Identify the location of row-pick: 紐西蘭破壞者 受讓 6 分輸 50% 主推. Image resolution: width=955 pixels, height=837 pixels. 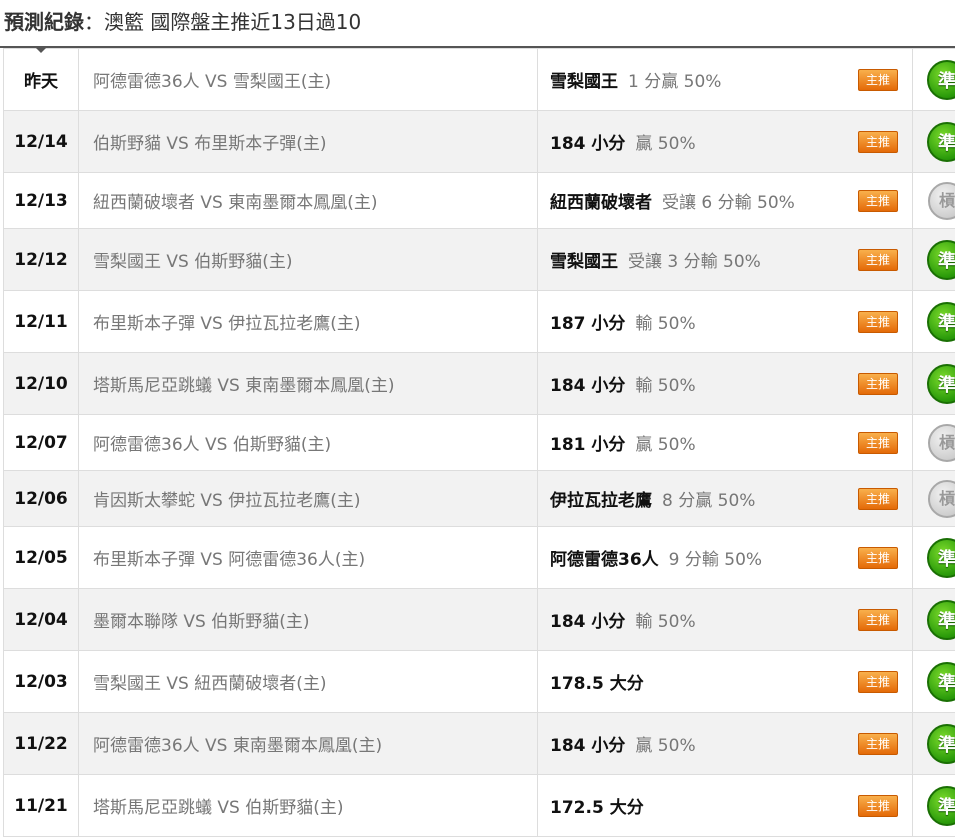
(725, 200).